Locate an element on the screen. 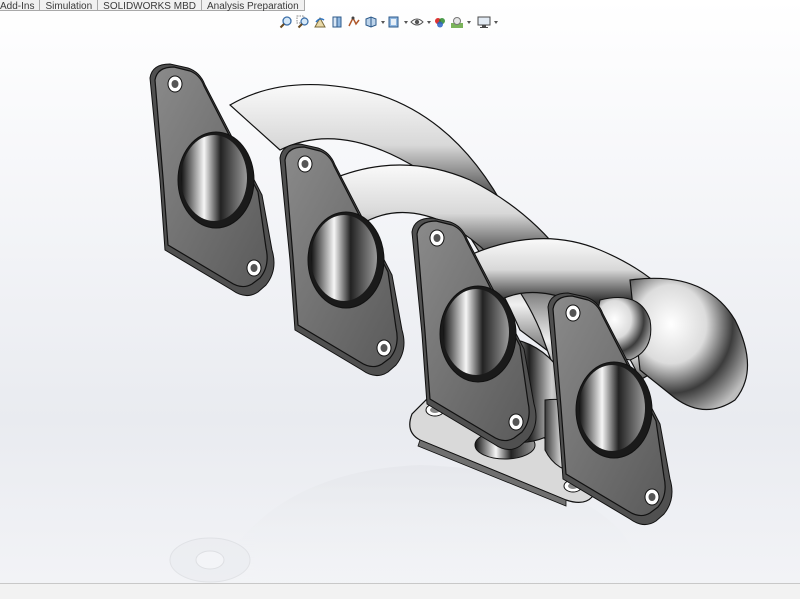  heads-up-view-toolbar is located at coordinates (388, 22).